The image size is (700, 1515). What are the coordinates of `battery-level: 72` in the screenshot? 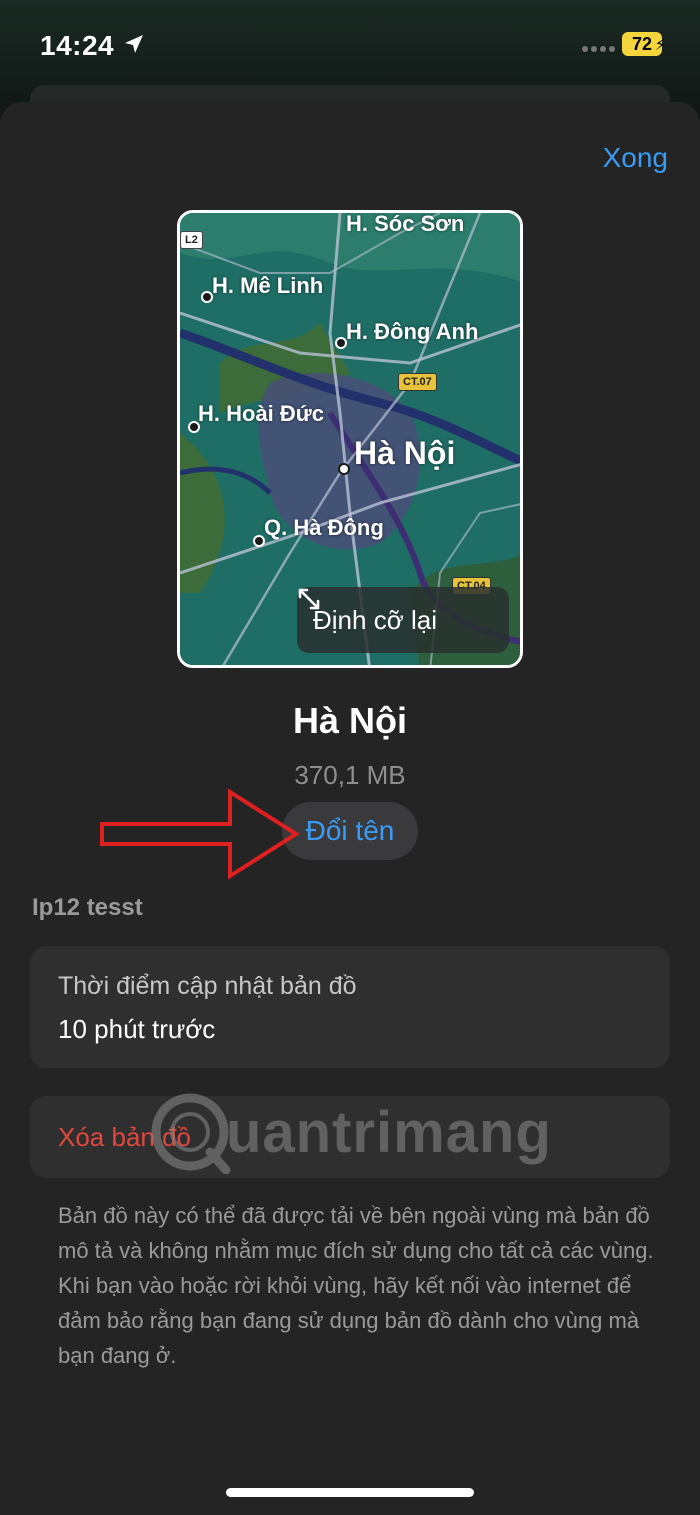 It's located at (642, 43).